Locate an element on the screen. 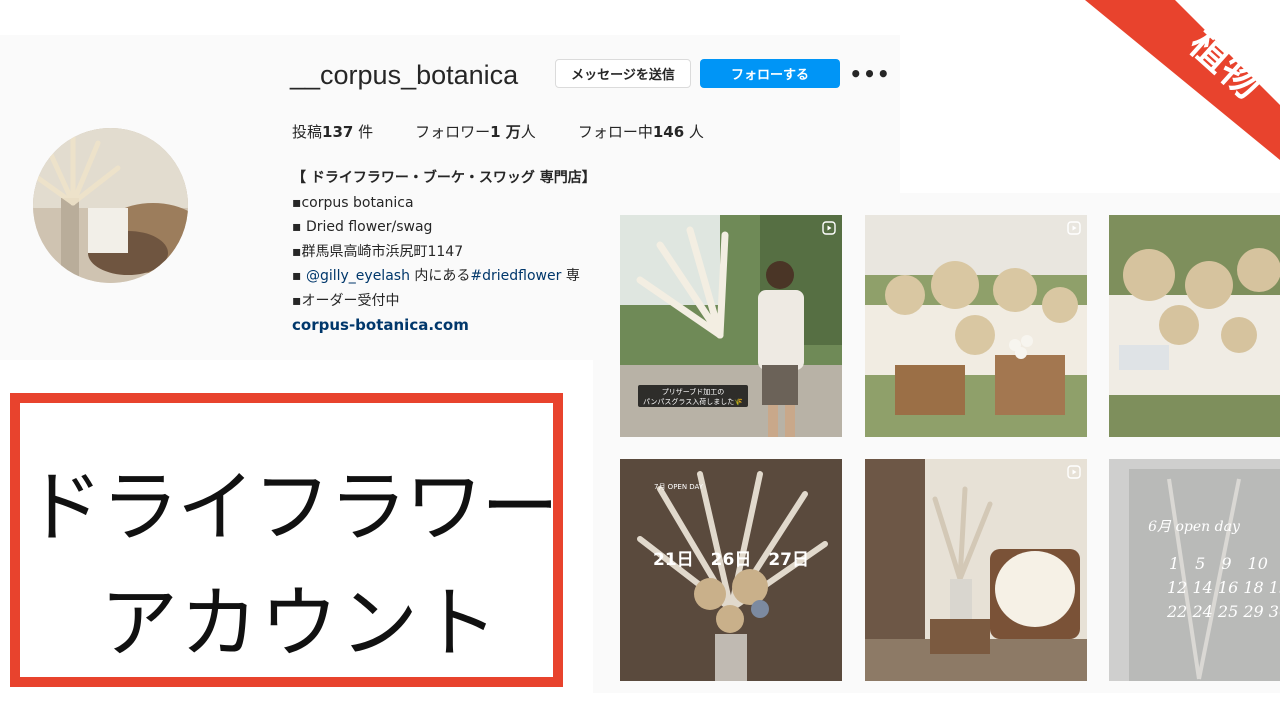 The height and width of the screenshot is (720, 1280). send-message-button: メッセージを送信 is located at coordinates (623, 73).